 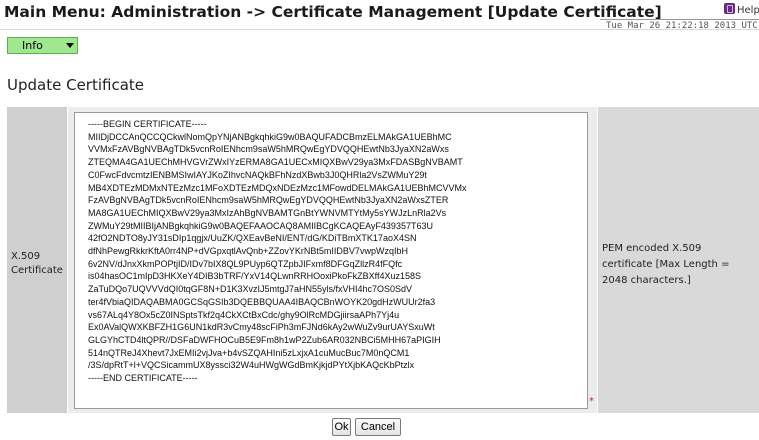 I want to click on title-divider, so click(x=679, y=19).